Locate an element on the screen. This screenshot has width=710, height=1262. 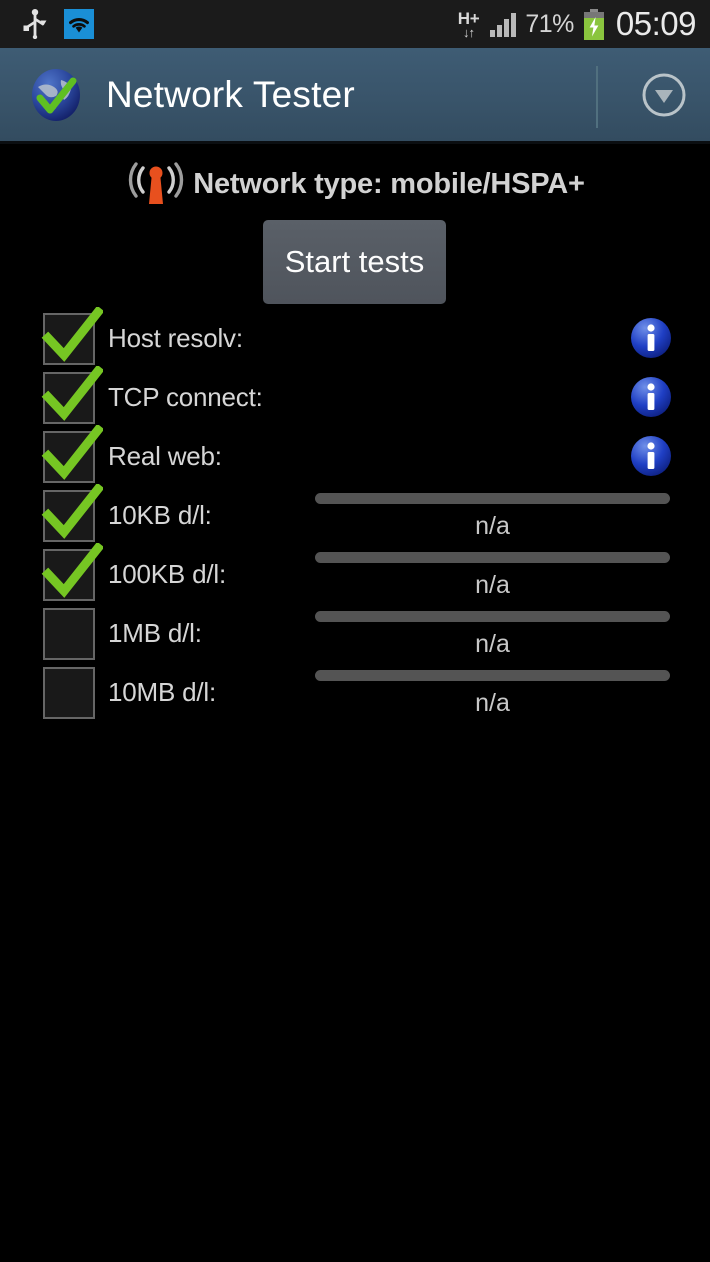
network-type-text: Network type: mobile/HSPA+ is located at coordinates (389, 183).